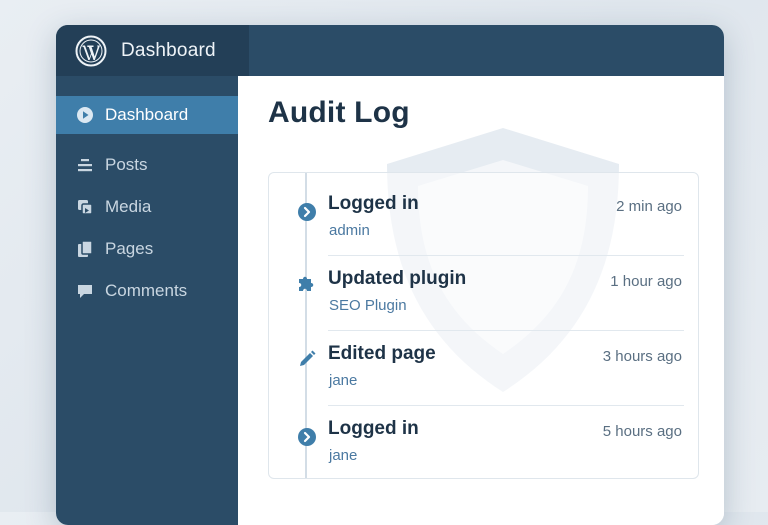 The width and height of the screenshot is (768, 525). What do you see at coordinates (382, 353) in the screenshot?
I see `log-action: Edited page` at bounding box center [382, 353].